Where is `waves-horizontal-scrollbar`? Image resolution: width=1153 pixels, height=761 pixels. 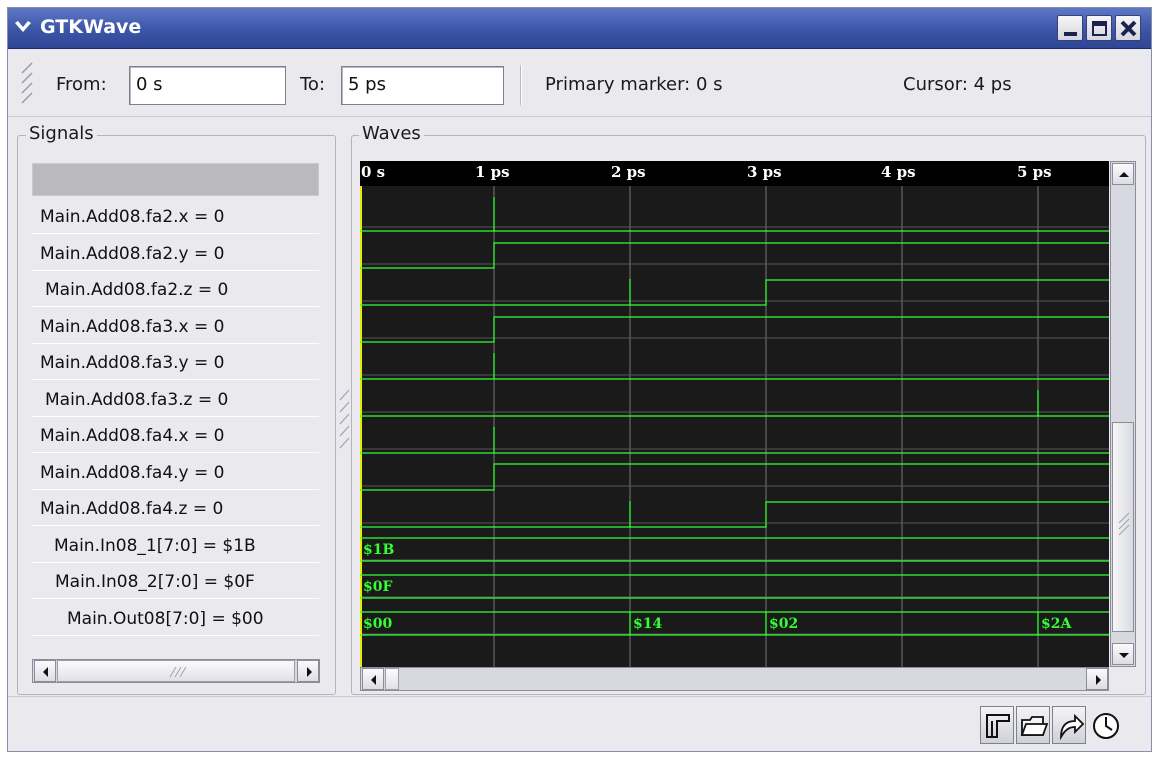
waves-horizontal-scrollbar is located at coordinates (734, 679).